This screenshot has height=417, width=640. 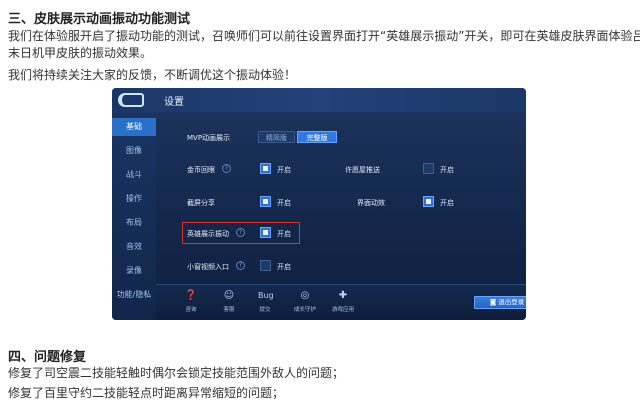 What do you see at coordinates (134, 223) in the screenshot?
I see `sidebar-item-layout: 布局` at bounding box center [134, 223].